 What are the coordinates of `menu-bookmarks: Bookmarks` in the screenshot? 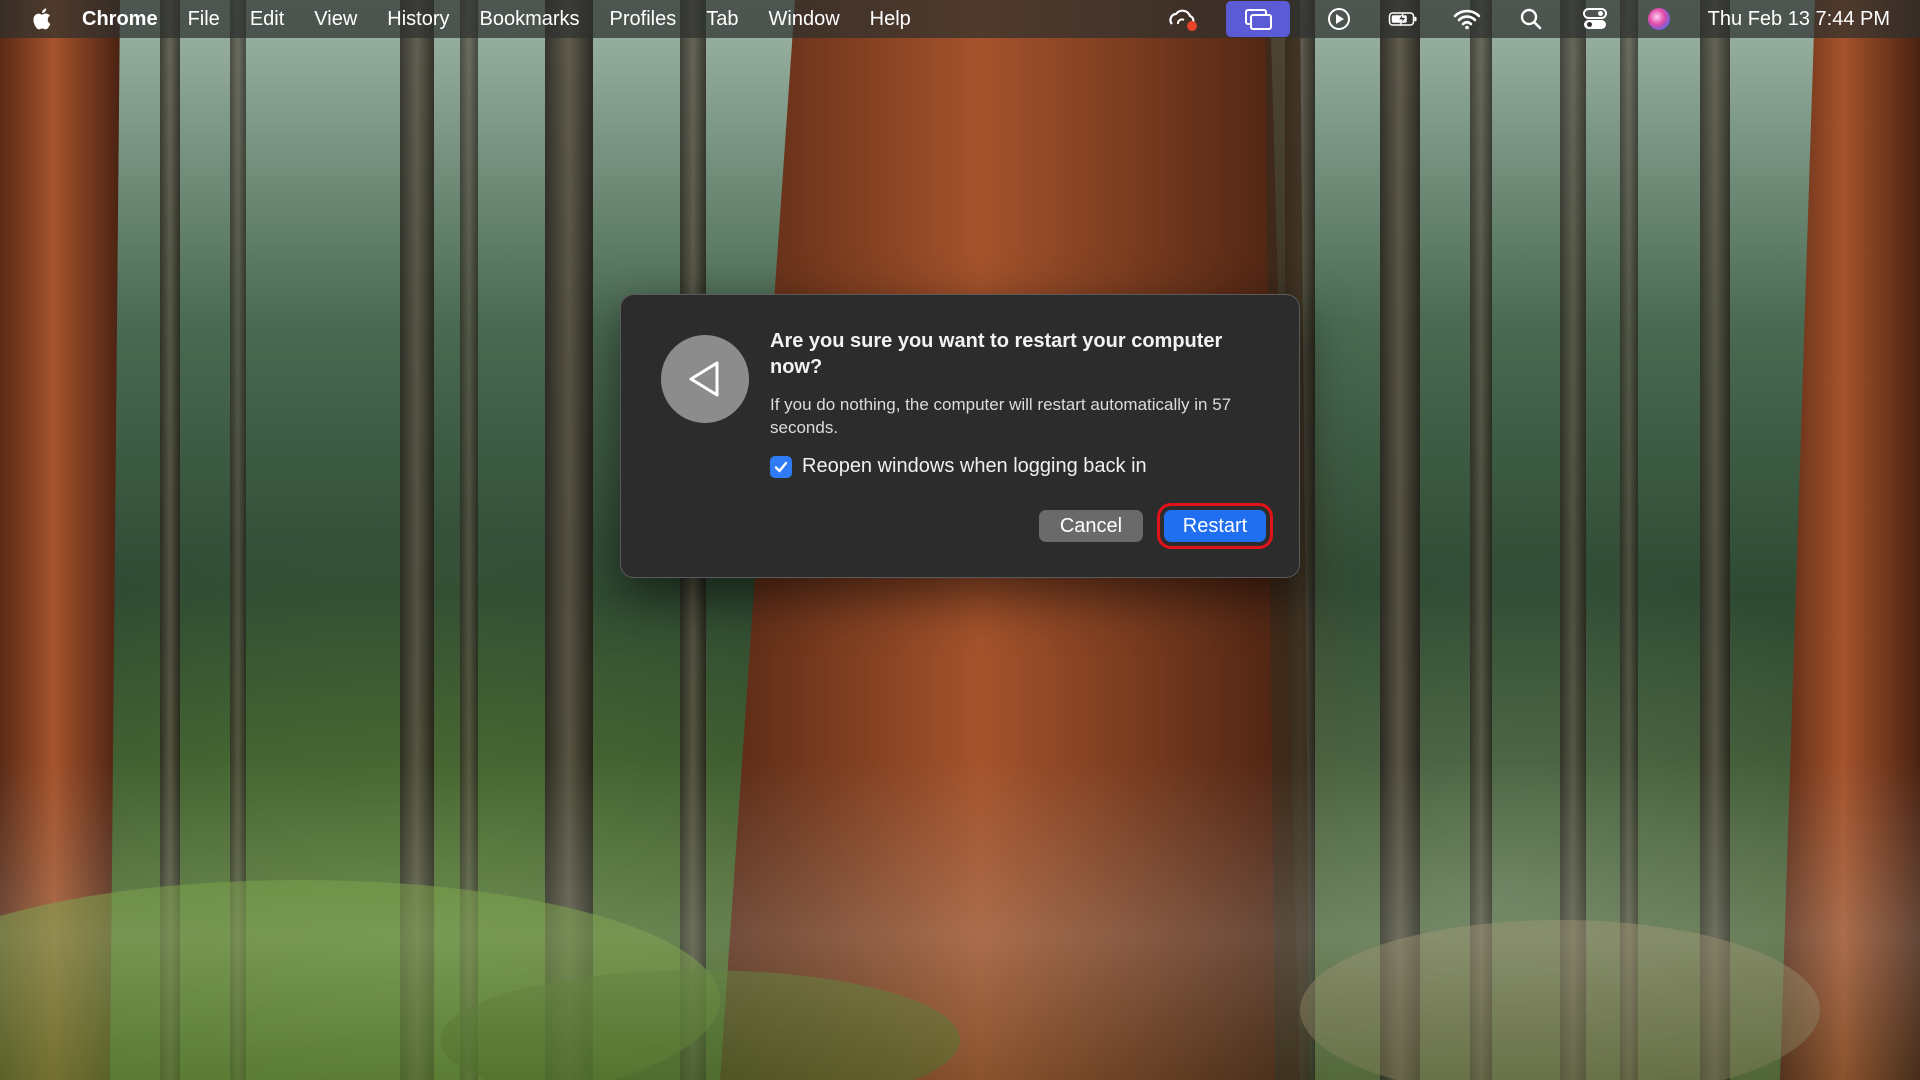 It's located at (530, 19).